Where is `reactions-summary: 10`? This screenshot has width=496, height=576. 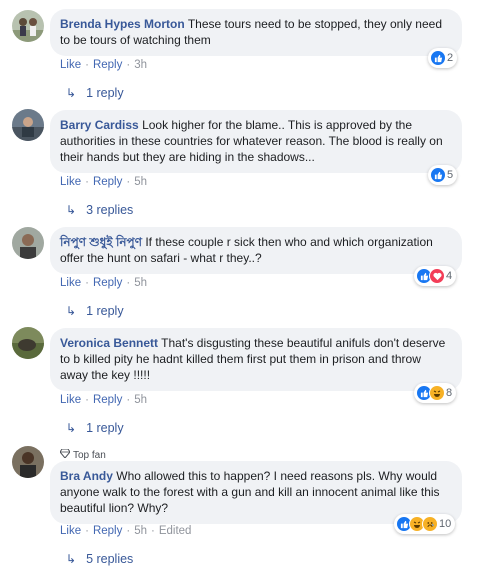 reactions-summary: 10 is located at coordinates (425, 524).